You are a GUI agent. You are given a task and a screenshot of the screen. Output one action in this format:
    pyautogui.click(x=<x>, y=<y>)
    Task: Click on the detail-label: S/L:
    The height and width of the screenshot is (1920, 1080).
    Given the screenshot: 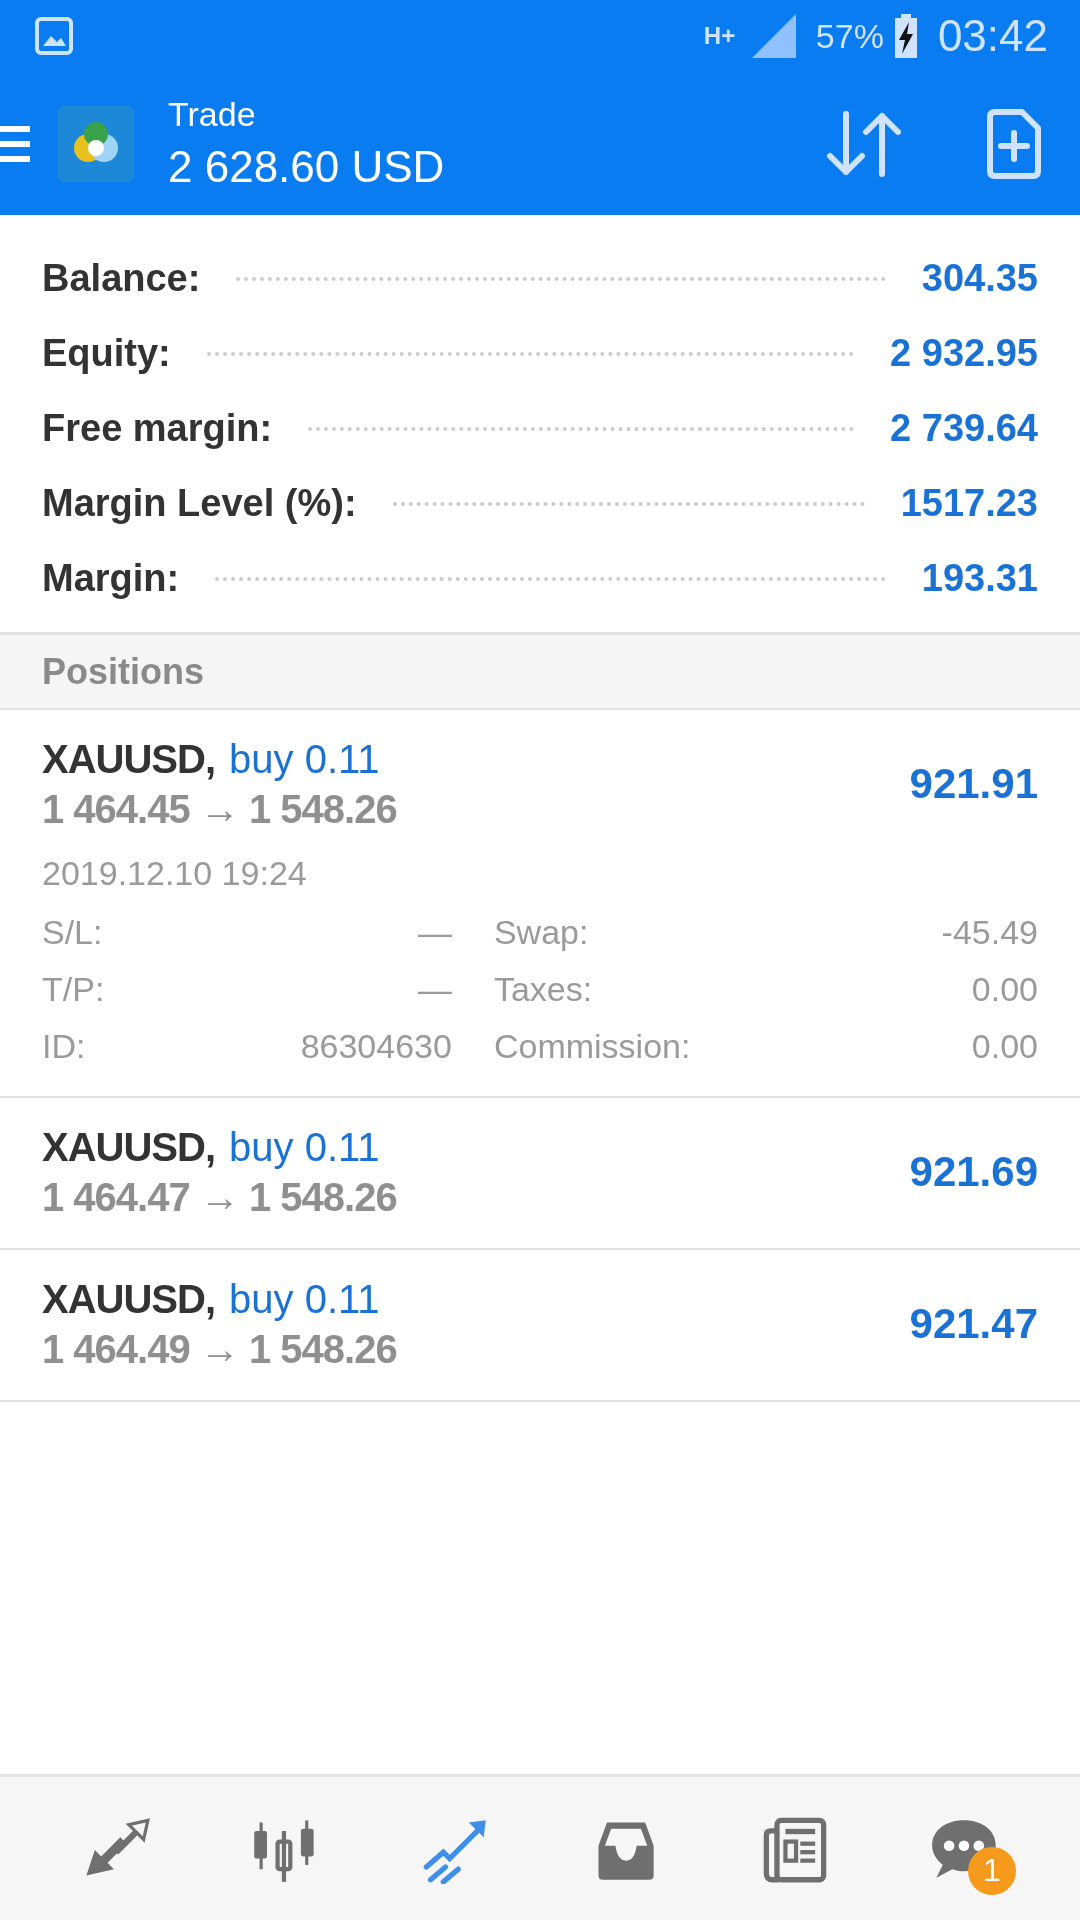 What is the action you would take?
    pyautogui.click(x=72, y=932)
    